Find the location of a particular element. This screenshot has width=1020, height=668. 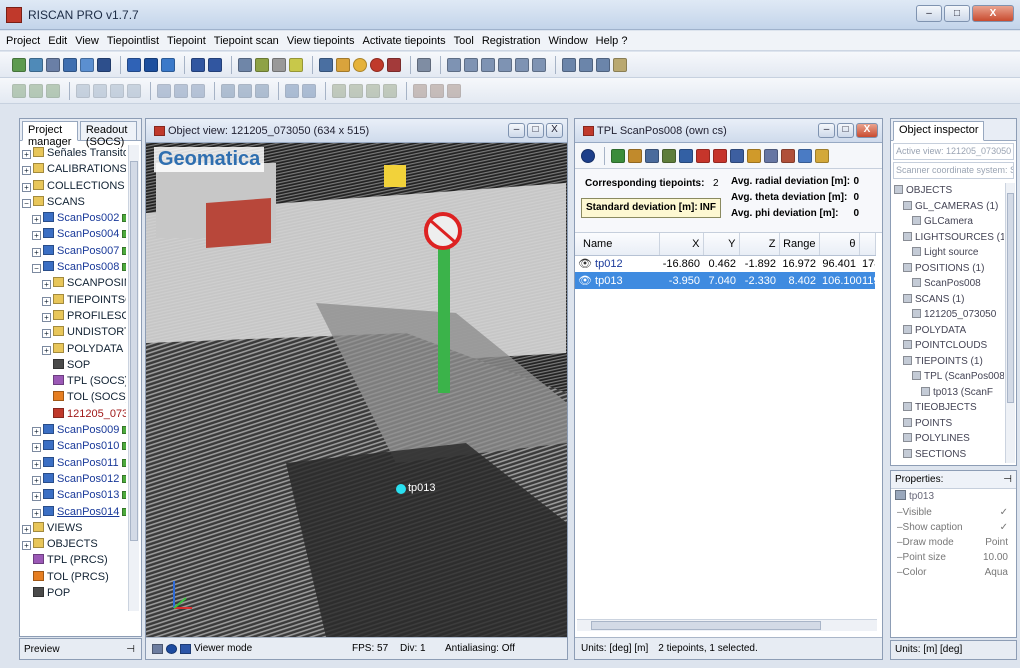

triangle-b-icon is located at coordinates (309, 90).